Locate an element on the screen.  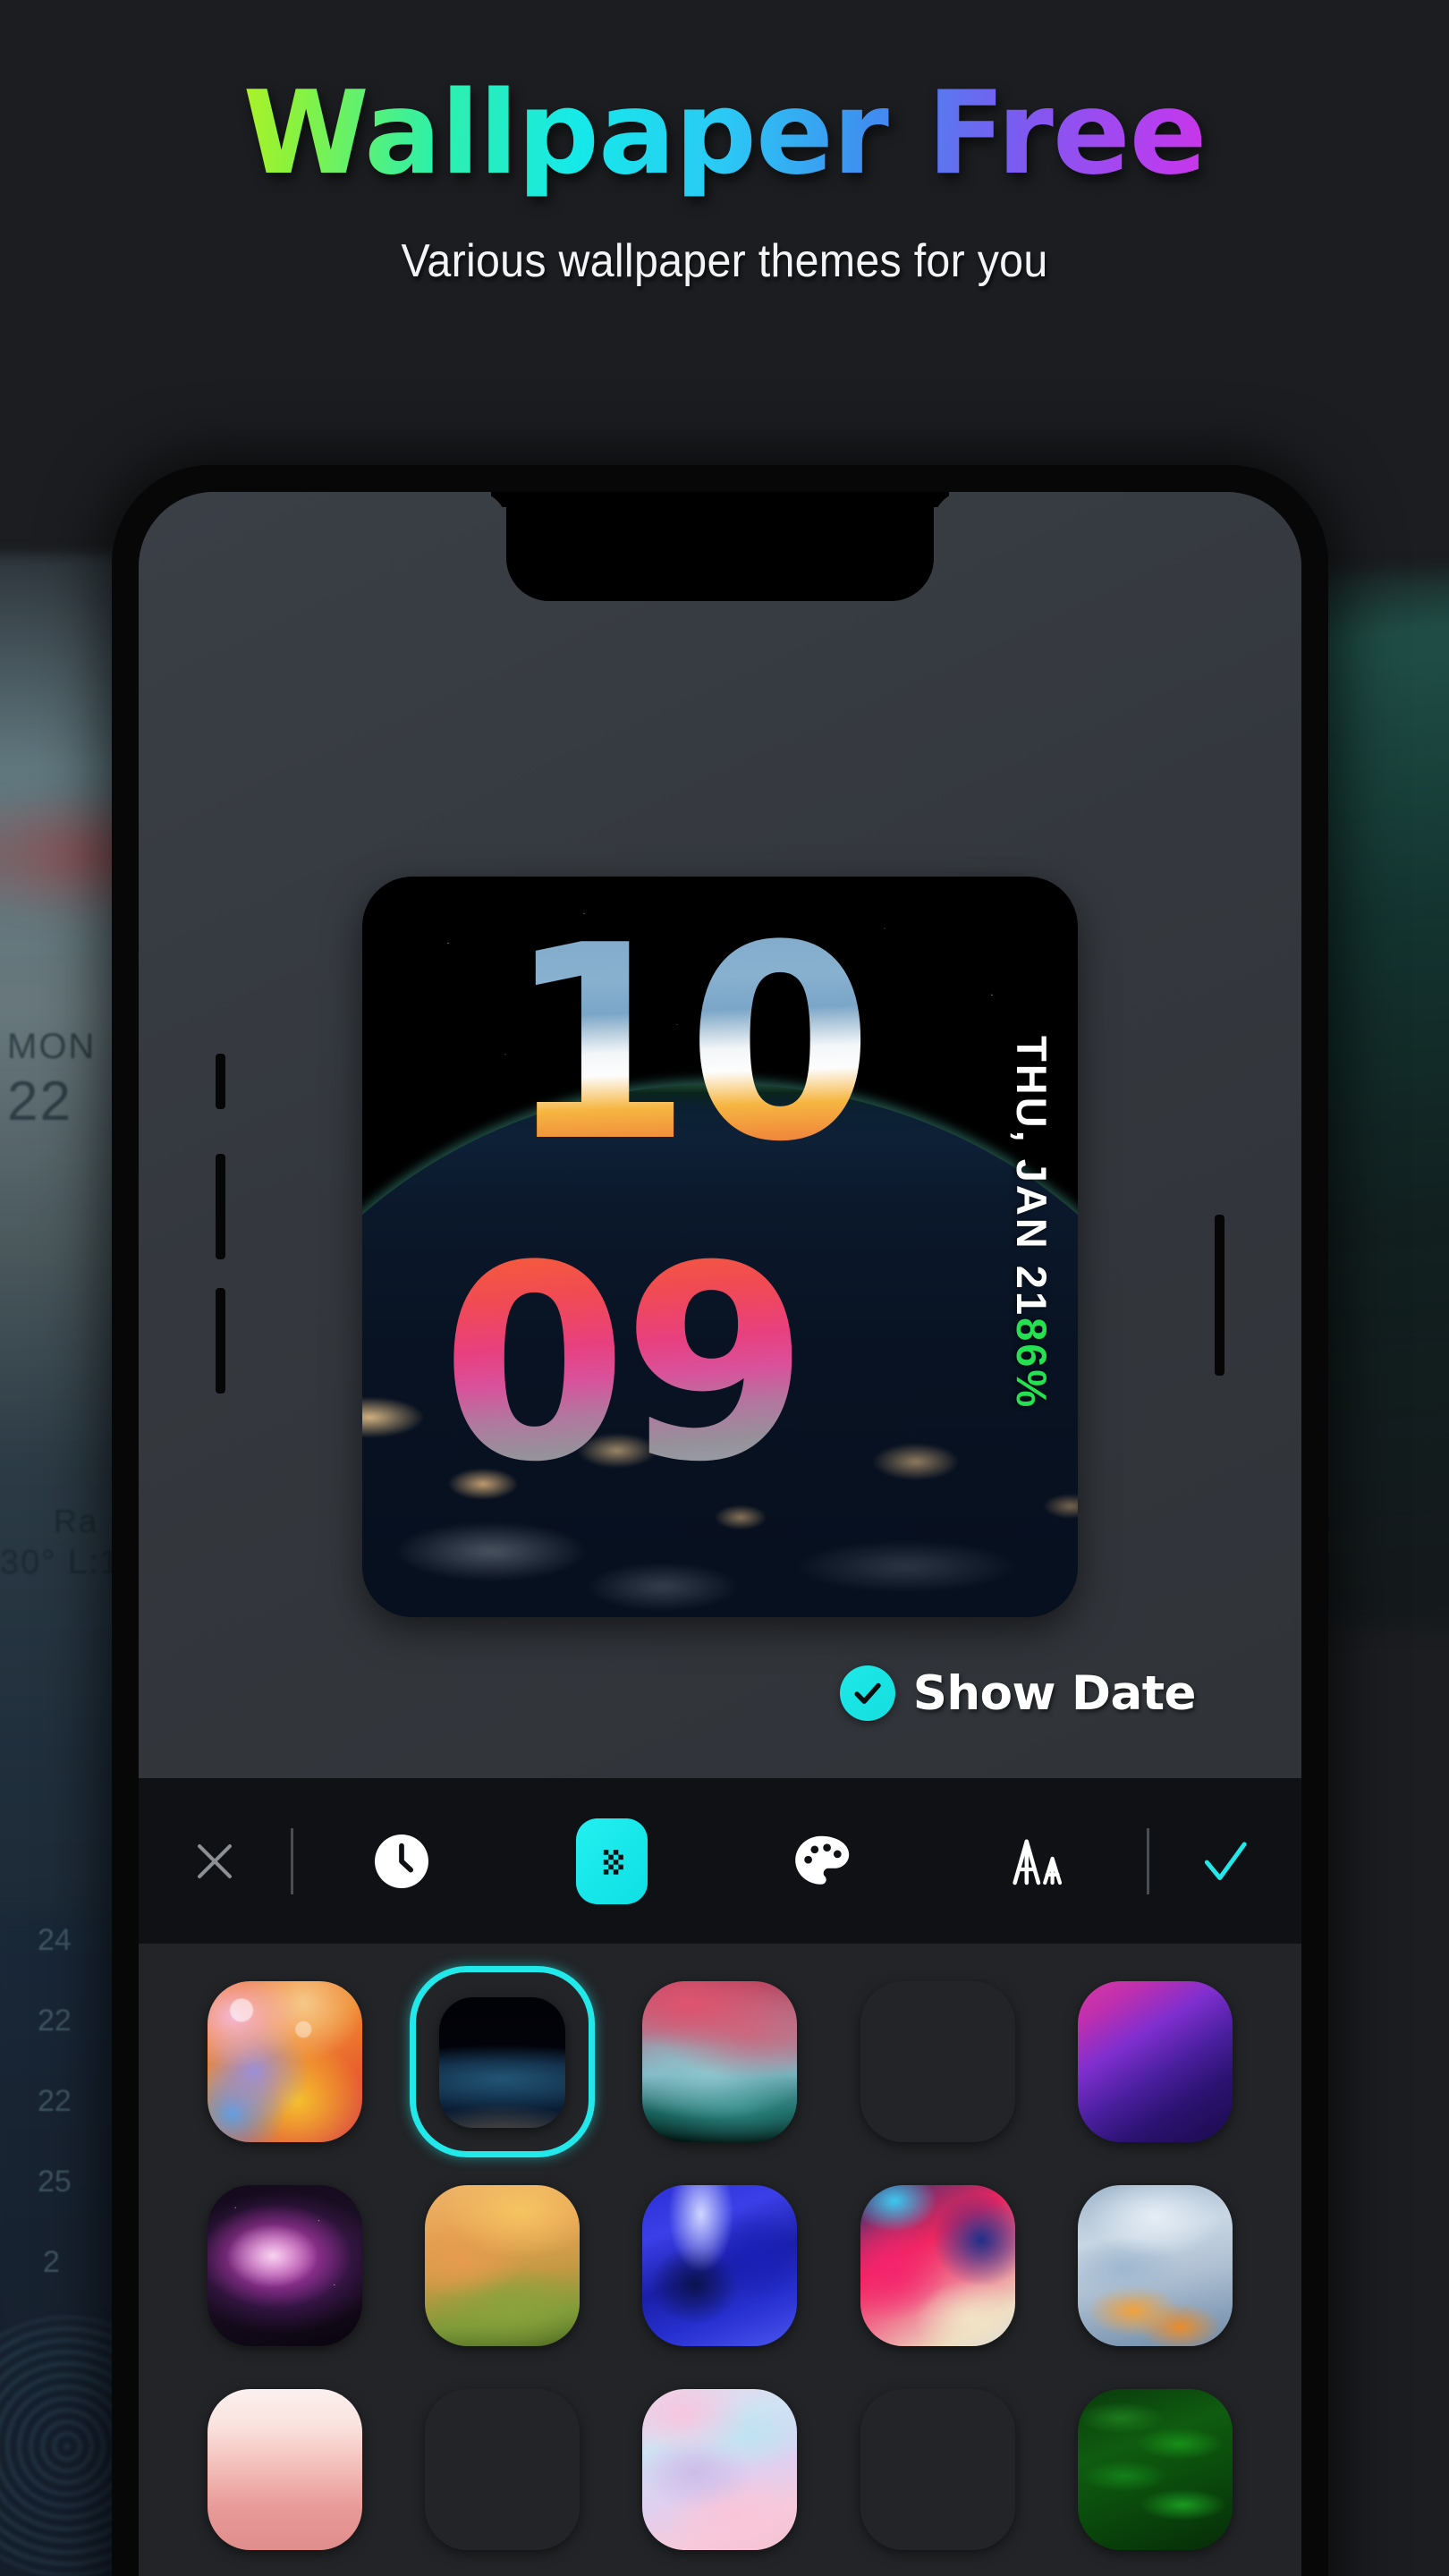
backdrop-weather-text: 30° L:1 is located at coordinates (60, 1562).